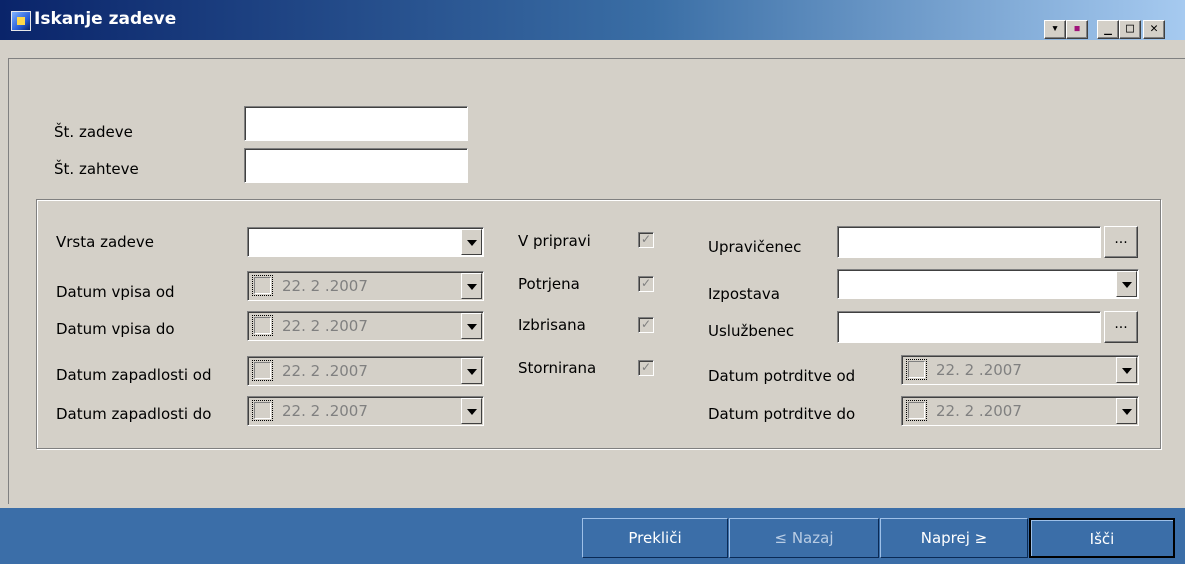 The image size is (1185, 564). Describe the element at coordinates (655, 538) in the screenshot. I see `cancel-button: Prekliči` at that location.